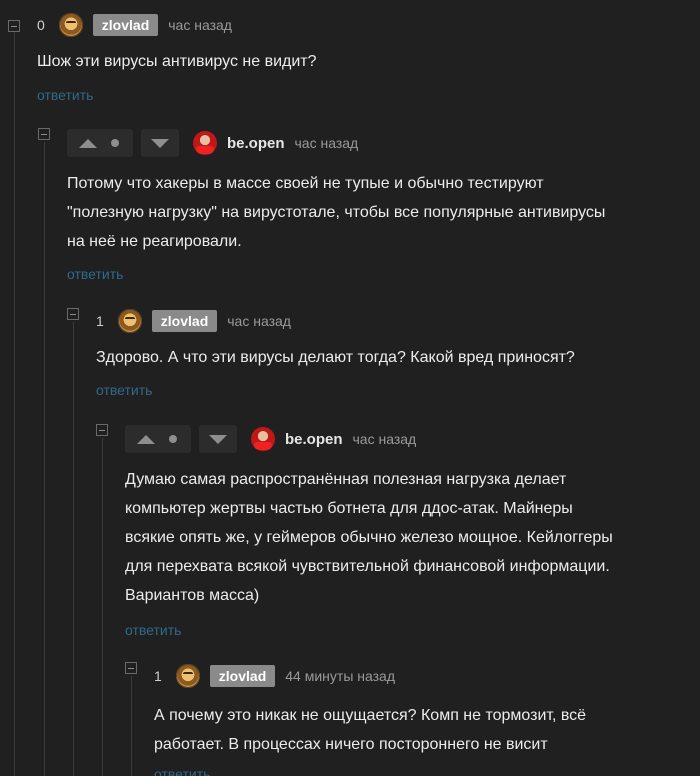 The height and width of the screenshot is (776, 700). I want to click on comment-time: 44 минуты назад, so click(340, 676).